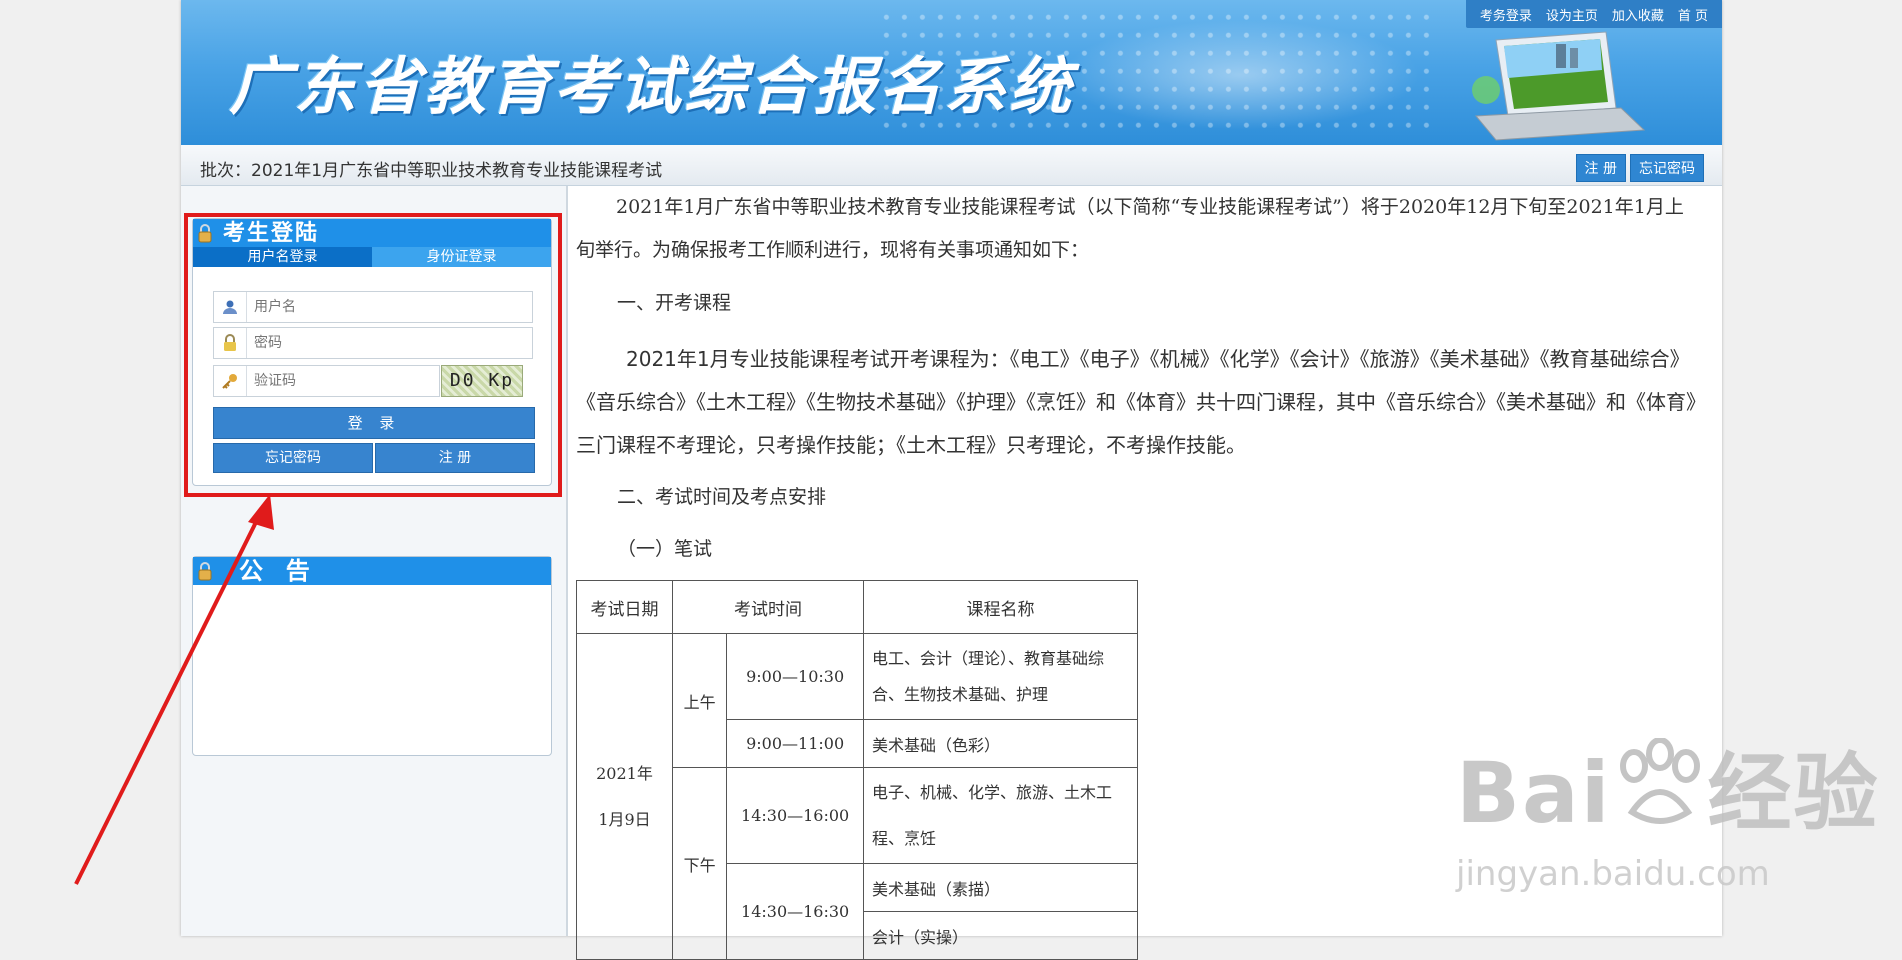  Describe the element at coordinates (795, 911) in the screenshot. I see `time-cell: 14:30—16:30` at that location.